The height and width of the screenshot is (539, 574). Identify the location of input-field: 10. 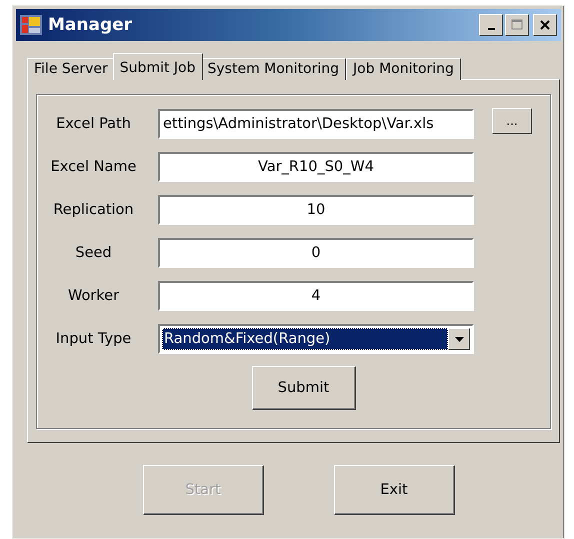
(316, 210).